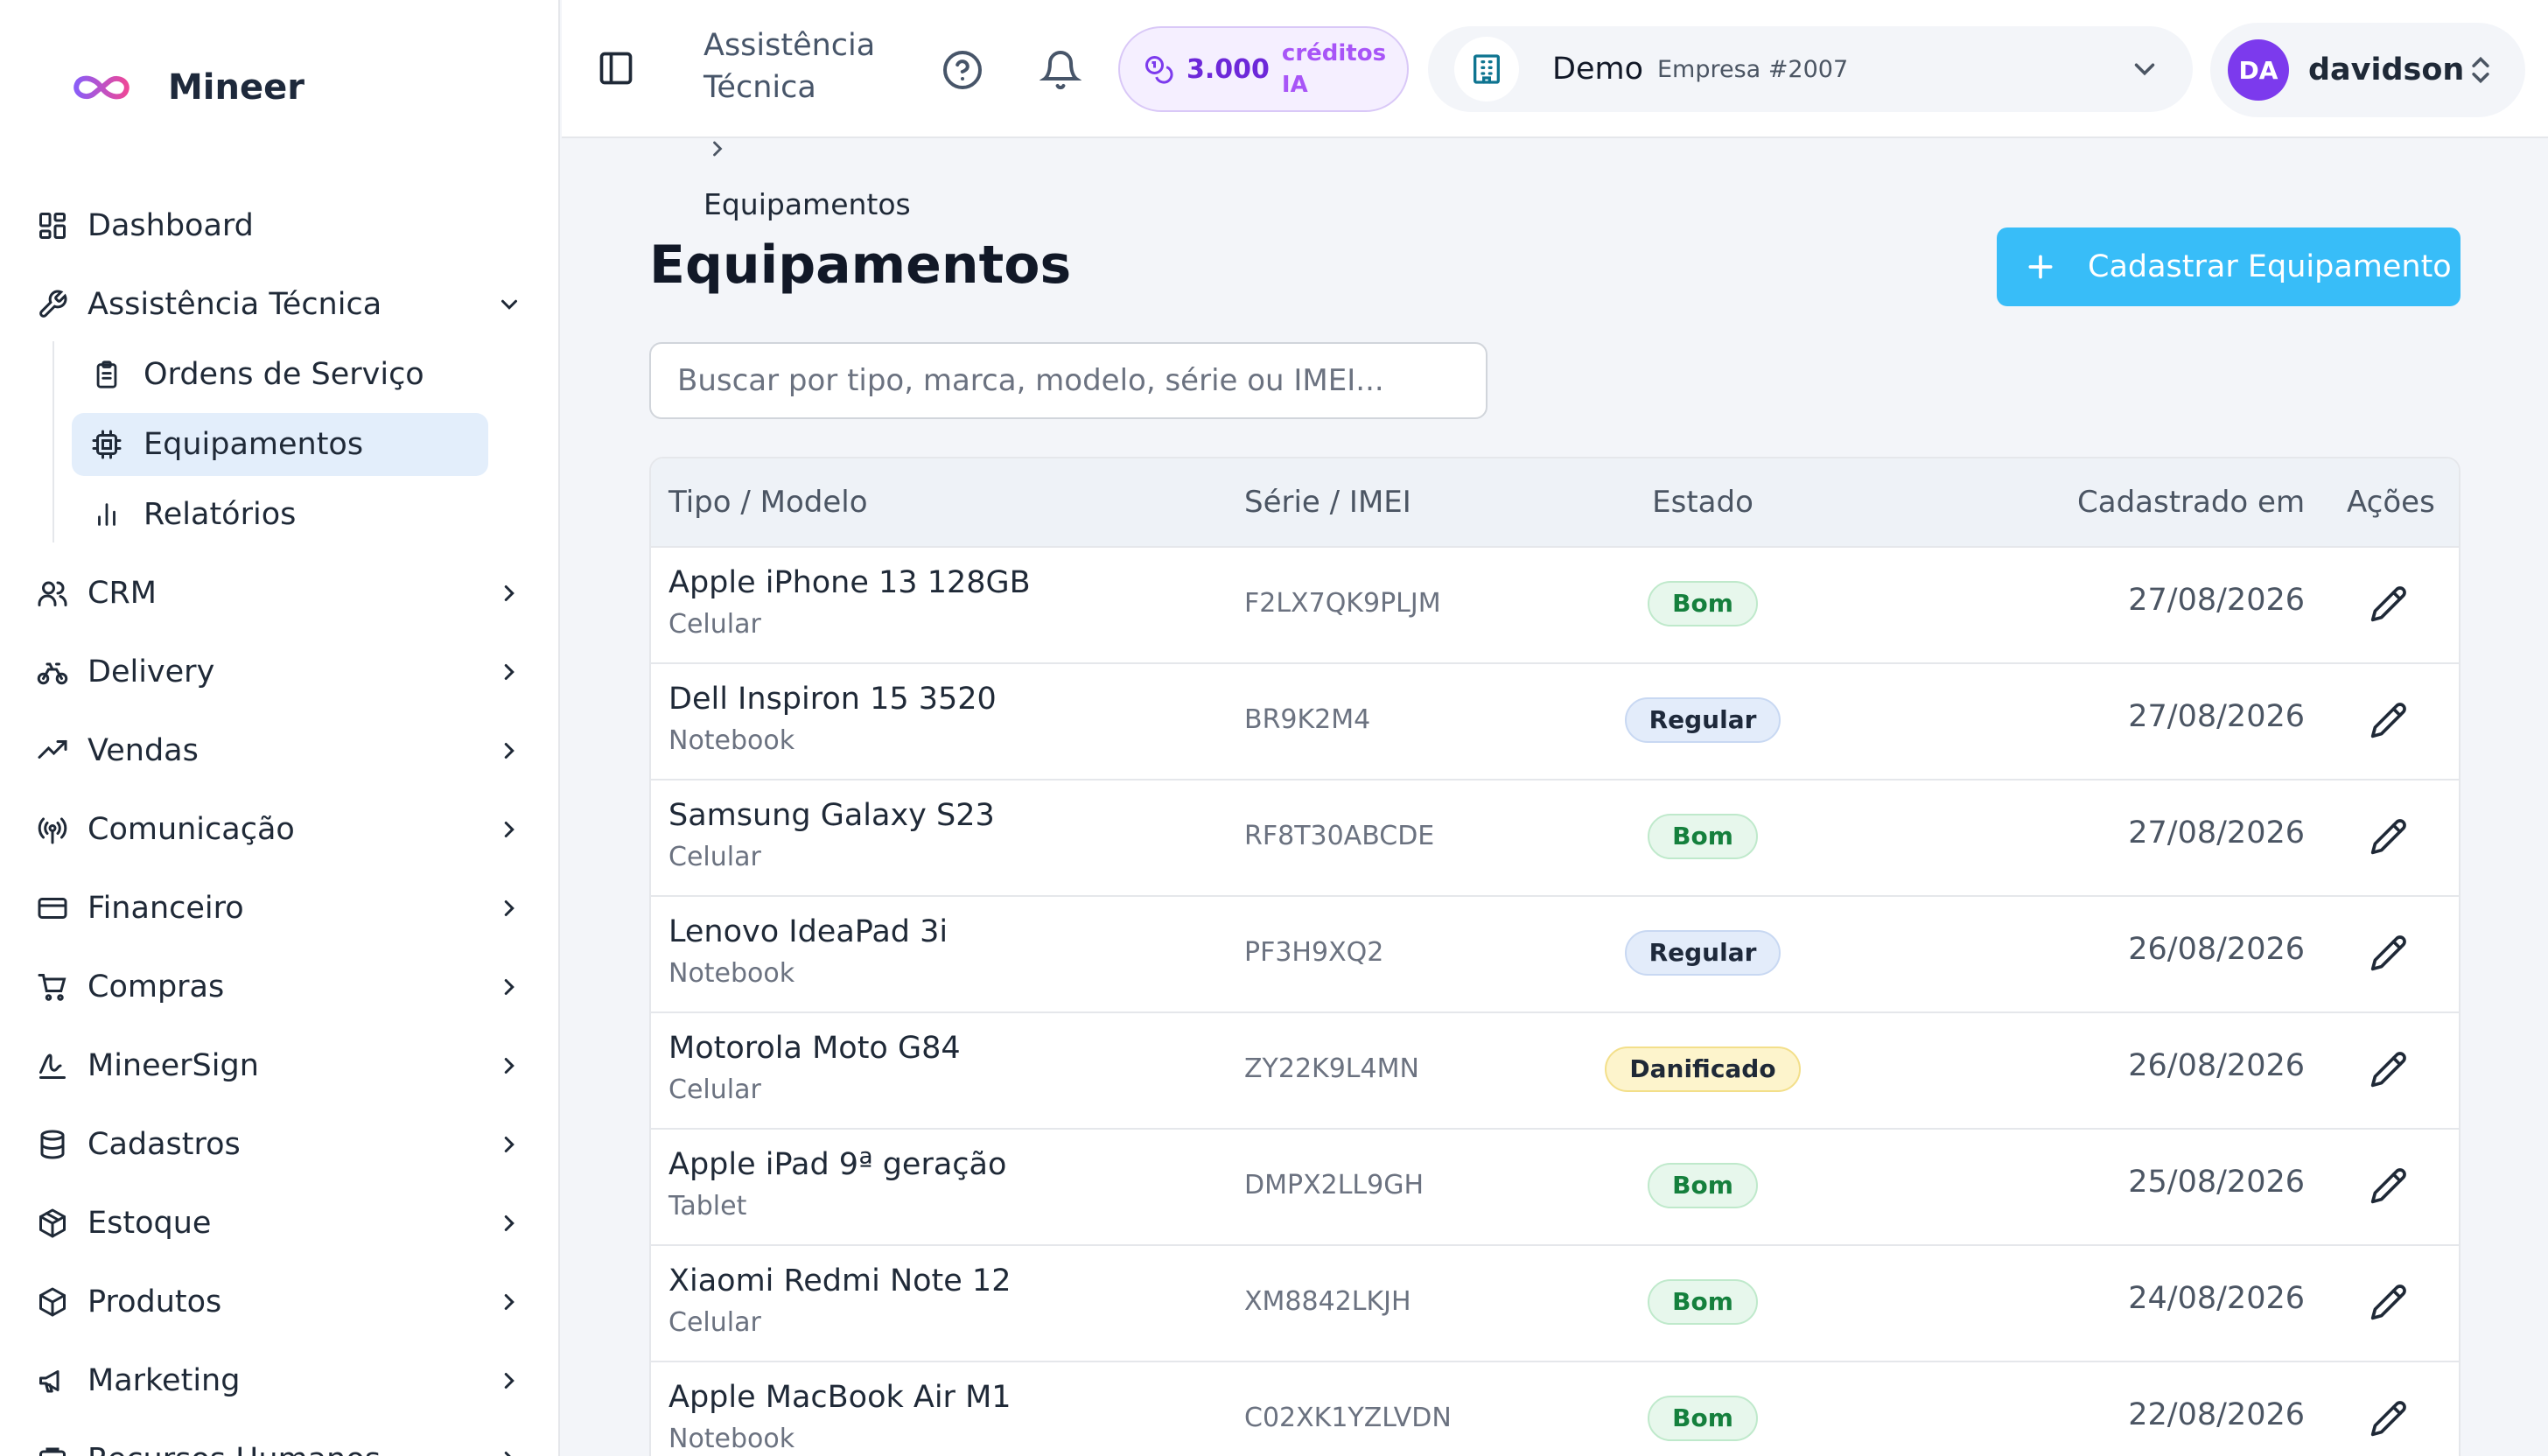 The width and height of the screenshot is (2548, 1456). Describe the element at coordinates (616, 68) in the screenshot. I see `sidebar-toggle-icon` at that location.